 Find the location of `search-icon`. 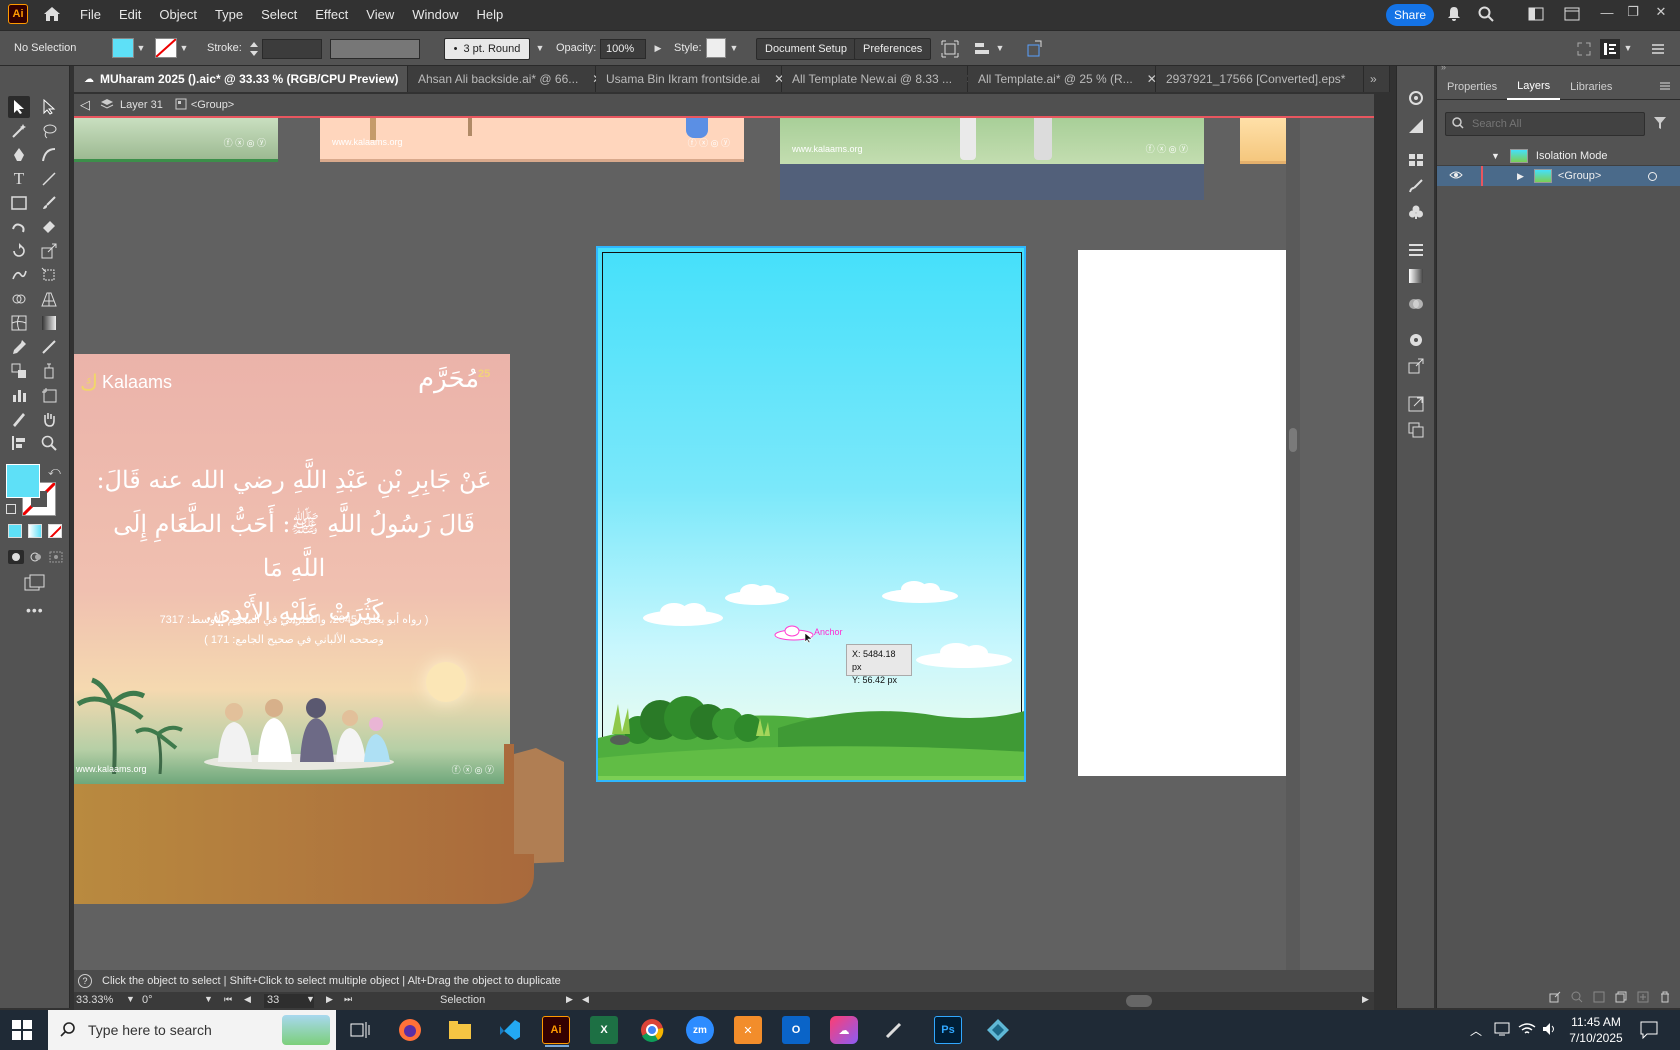

search-icon is located at coordinates (1486, 14).